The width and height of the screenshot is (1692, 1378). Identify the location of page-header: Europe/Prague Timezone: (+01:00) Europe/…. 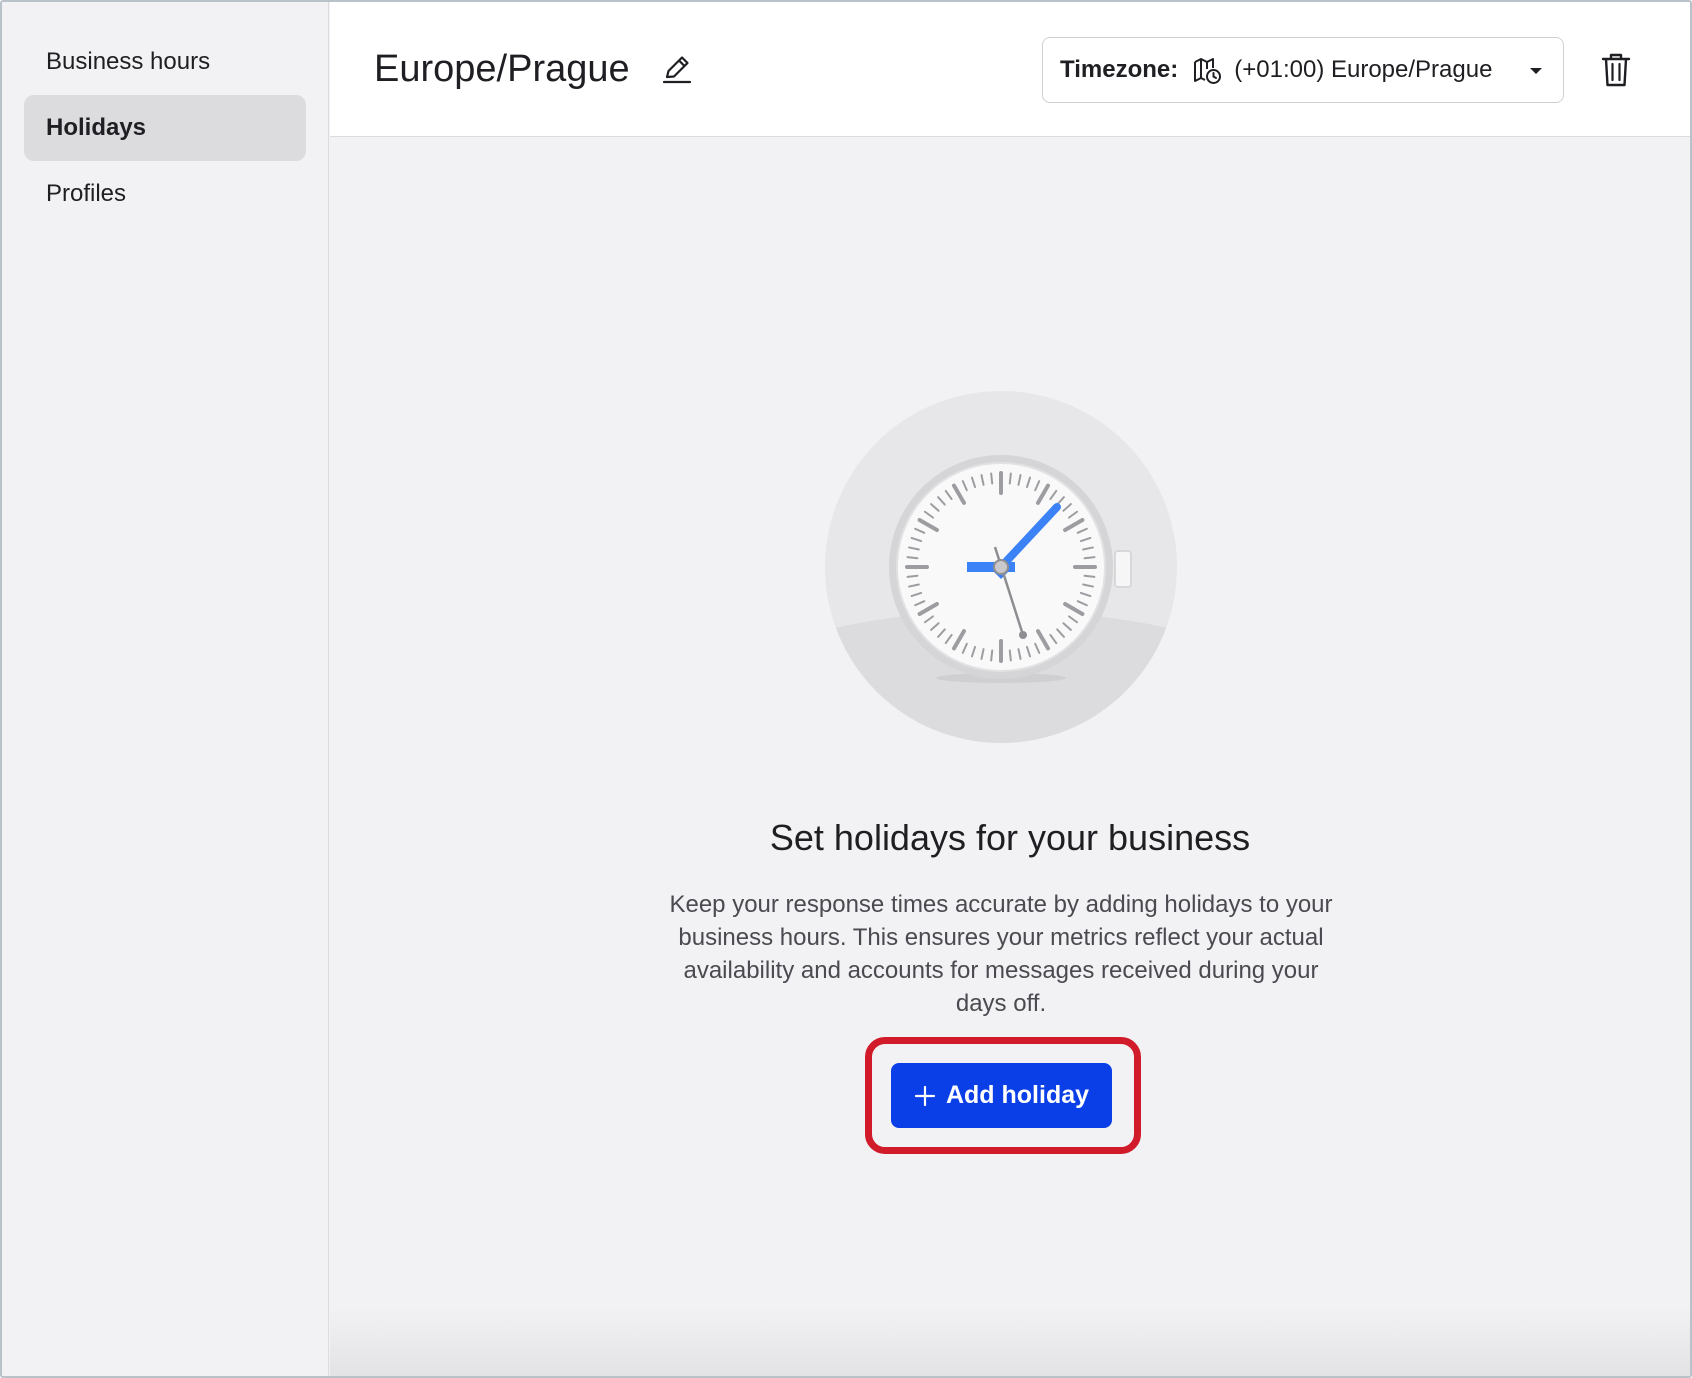
(1010, 69).